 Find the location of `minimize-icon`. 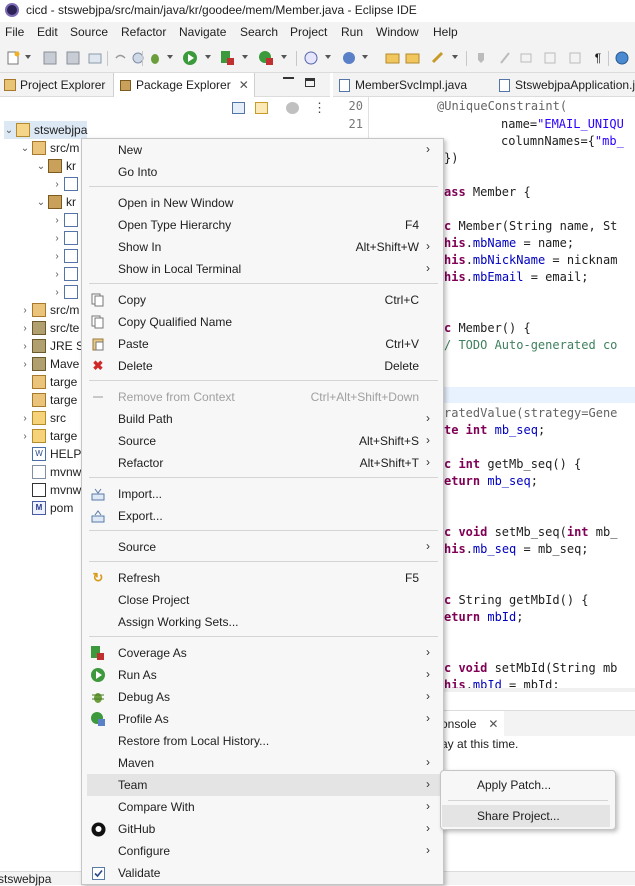

minimize-icon is located at coordinates (288, 79).